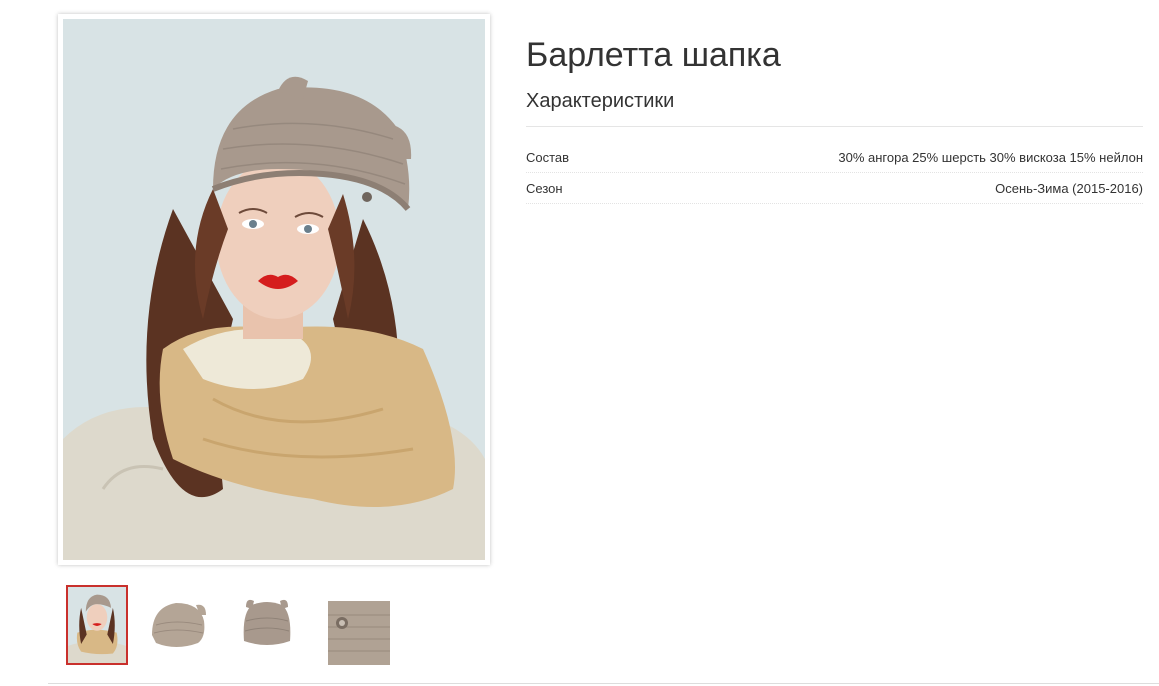  Describe the element at coordinates (548, 157) in the screenshot. I see `spec-name: Состав` at that location.